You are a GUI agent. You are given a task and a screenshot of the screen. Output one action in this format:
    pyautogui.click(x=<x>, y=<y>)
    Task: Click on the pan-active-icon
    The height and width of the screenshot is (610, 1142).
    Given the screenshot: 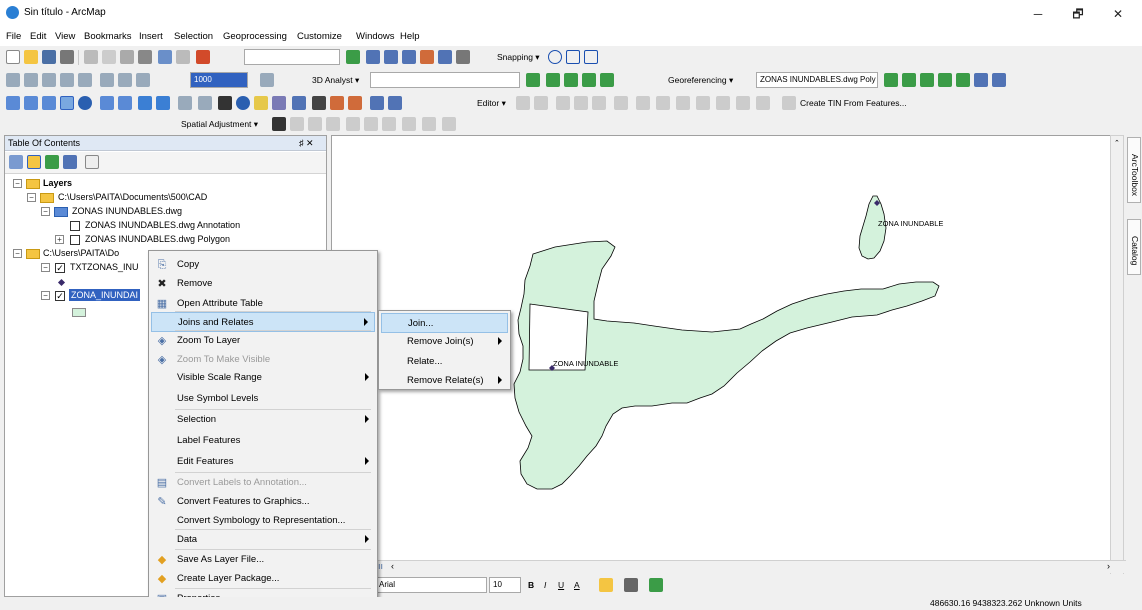 What is the action you would take?
    pyautogui.click(x=67, y=103)
    